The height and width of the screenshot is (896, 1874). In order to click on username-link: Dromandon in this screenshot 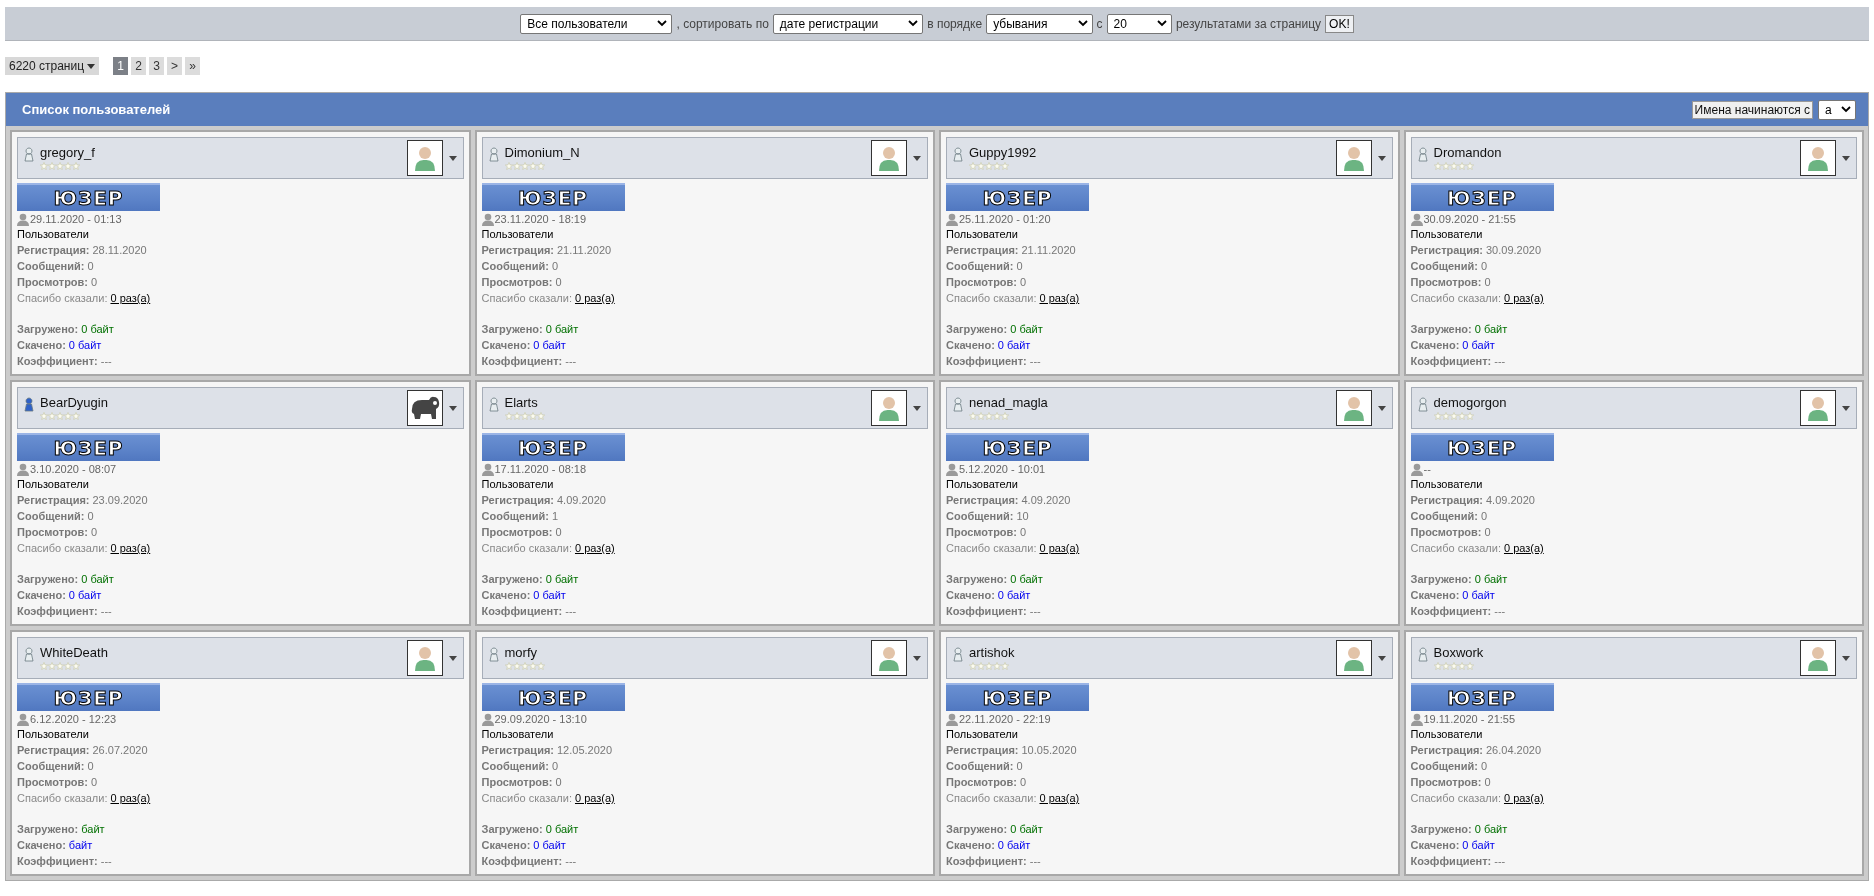, I will do `click(1613, 152)`.